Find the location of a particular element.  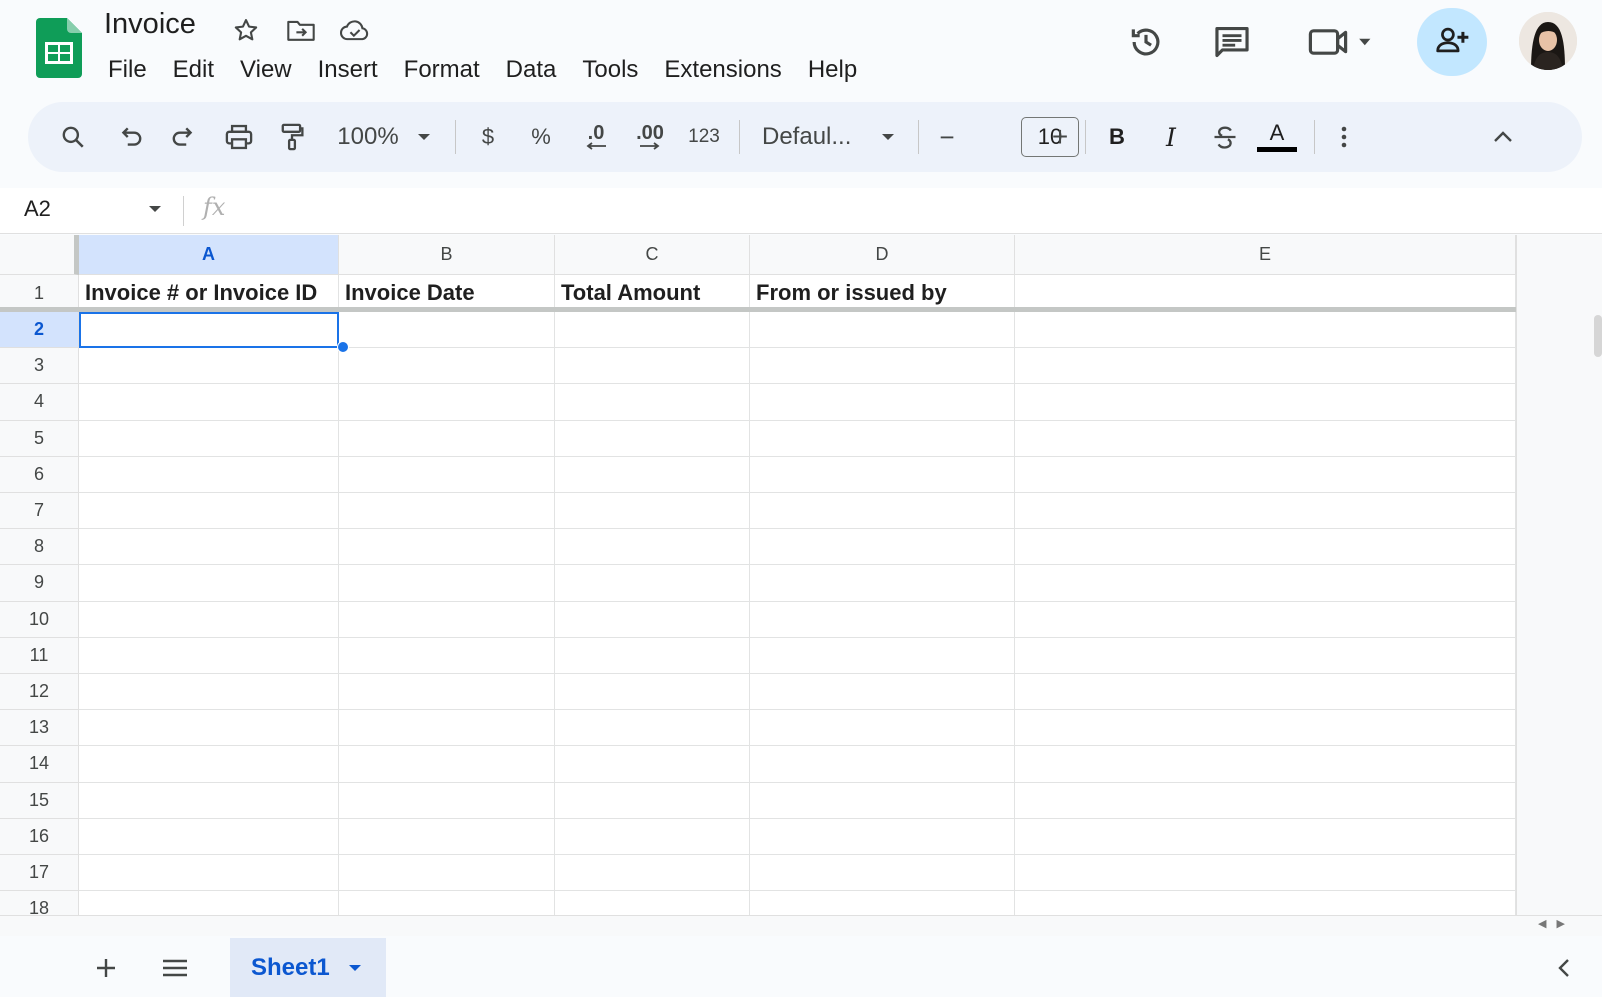

cell-d2 is located at coordinates (882, 330).